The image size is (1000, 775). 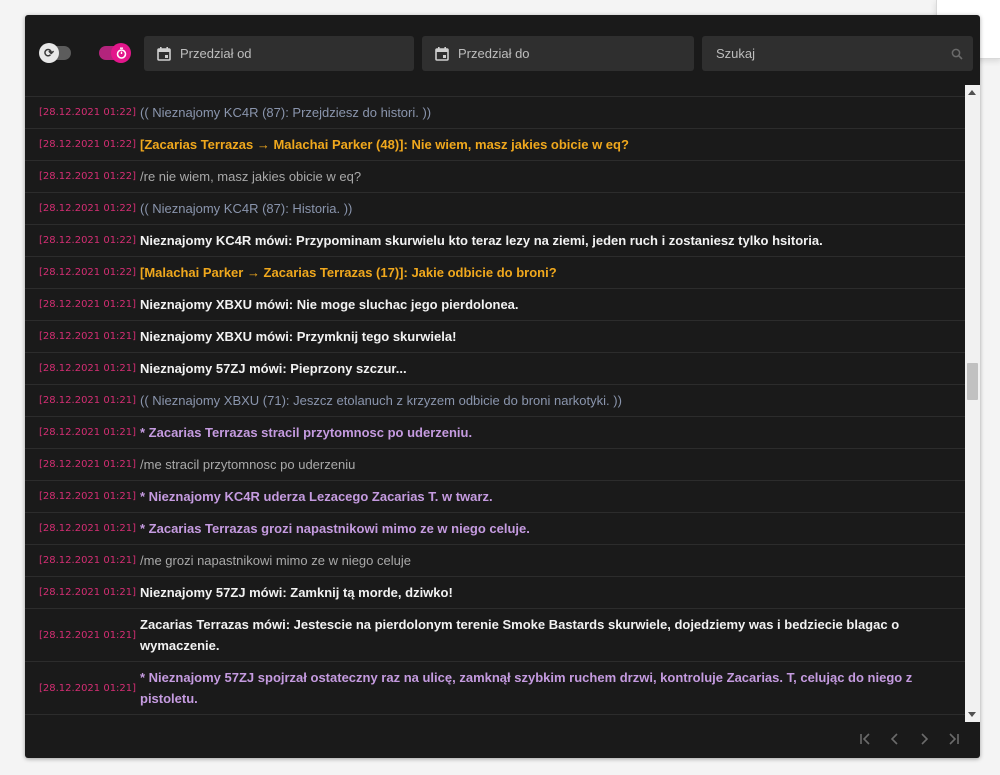 What do you see at coordinates (972, 92) in the screenshot?
I see `scroll-up-arrow` at bounding box center [972, 92].